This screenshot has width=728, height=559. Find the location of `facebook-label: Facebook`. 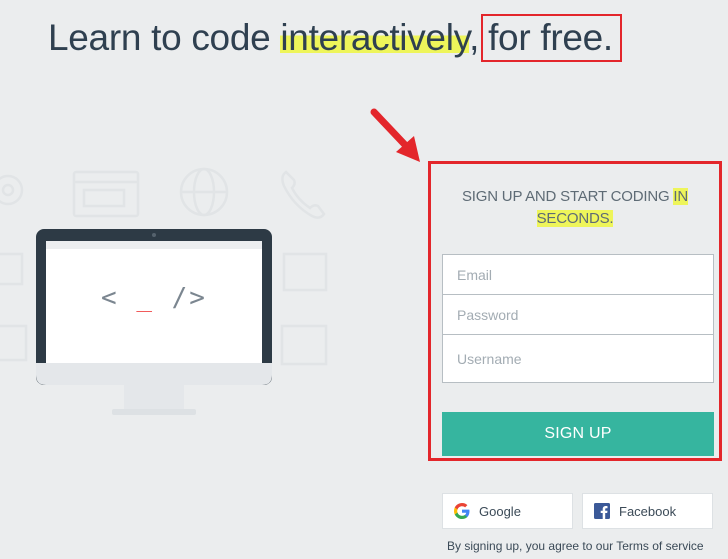

facebook-label: Facebook is located at coordinates (648, 511).